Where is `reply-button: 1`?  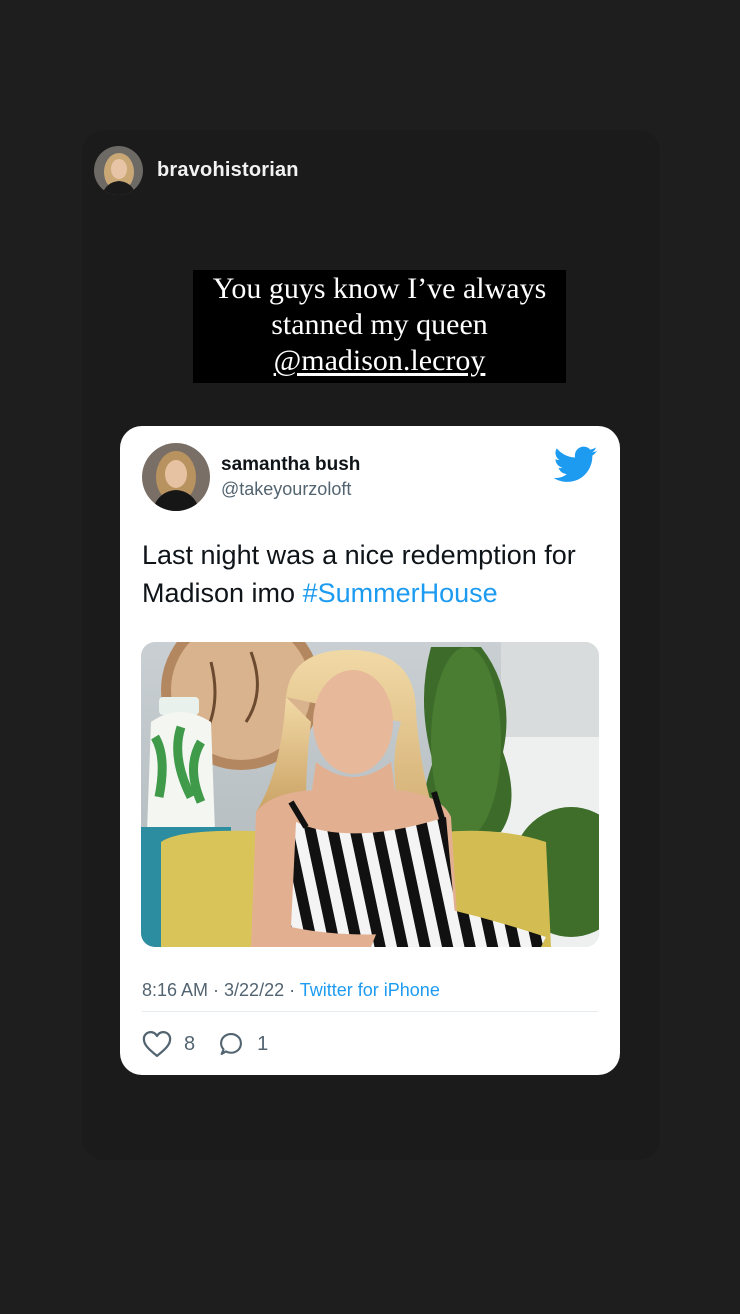
reply-button: 1 is located at coordinates (242, 1044).